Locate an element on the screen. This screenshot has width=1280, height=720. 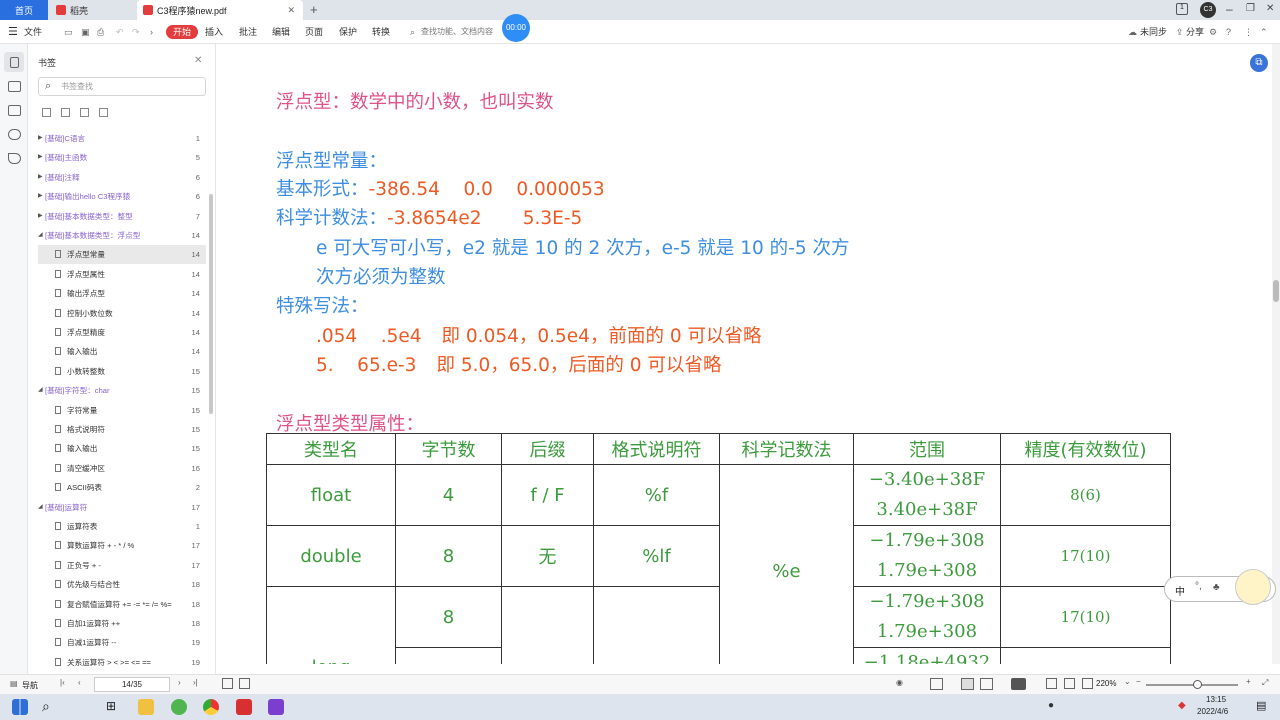
bookmark-item: ▶ [基础]主函数 5 is located at coordinates (122, 157).